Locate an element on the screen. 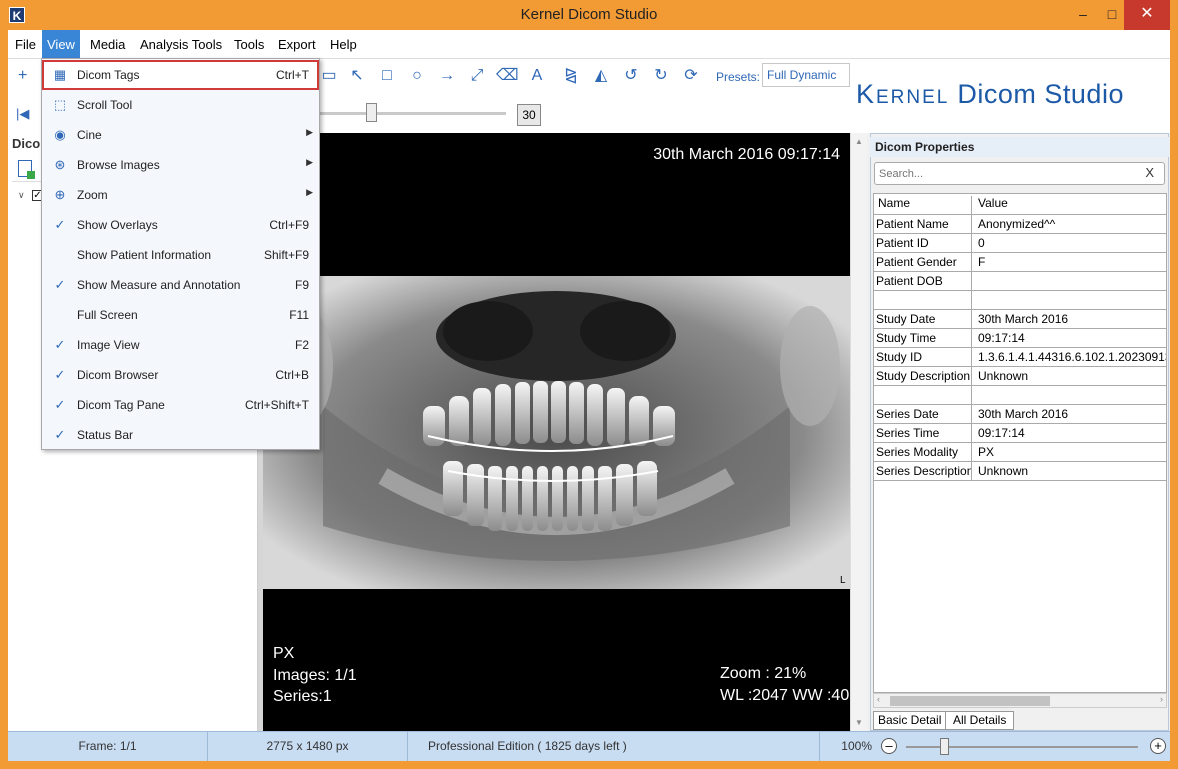 Image resolution: width=1178 pixels, height=769 pixels. tab-basic-detail: Basic Detail is located at coordinates (910, 720).